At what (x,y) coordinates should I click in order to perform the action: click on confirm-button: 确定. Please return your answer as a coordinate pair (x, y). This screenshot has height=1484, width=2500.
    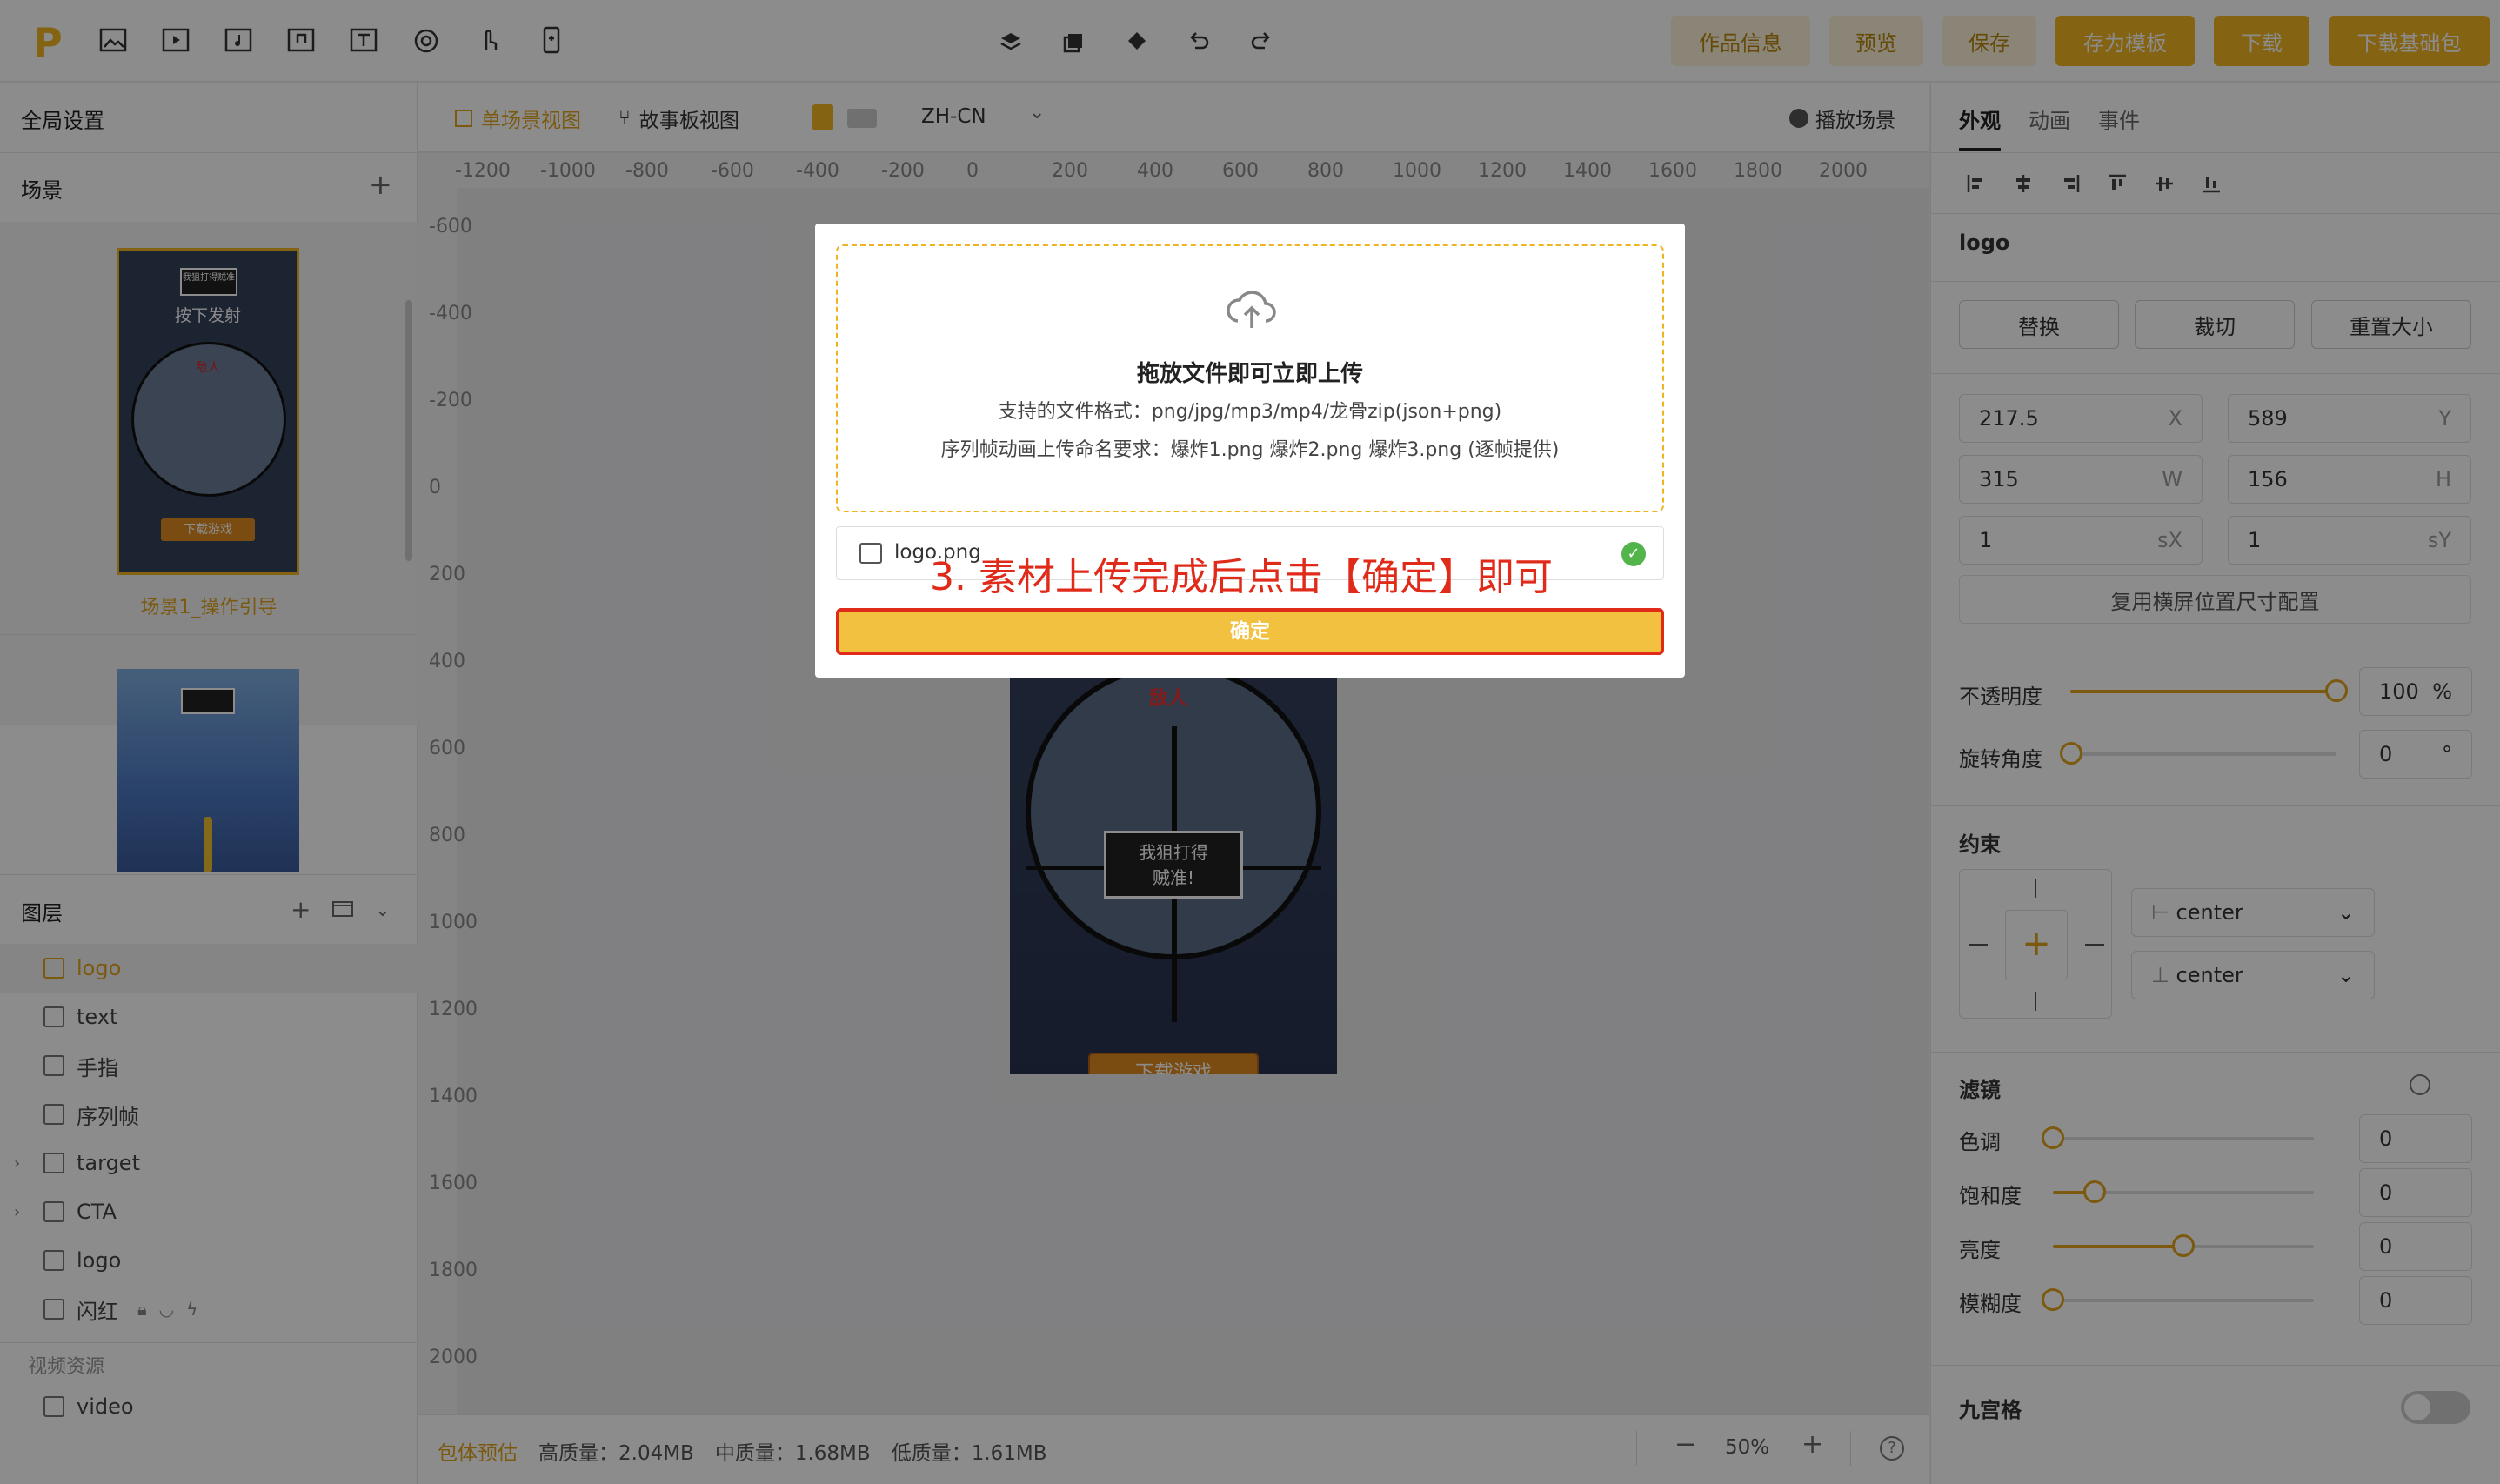
    Looking at the image, I should click on (1250, 631).